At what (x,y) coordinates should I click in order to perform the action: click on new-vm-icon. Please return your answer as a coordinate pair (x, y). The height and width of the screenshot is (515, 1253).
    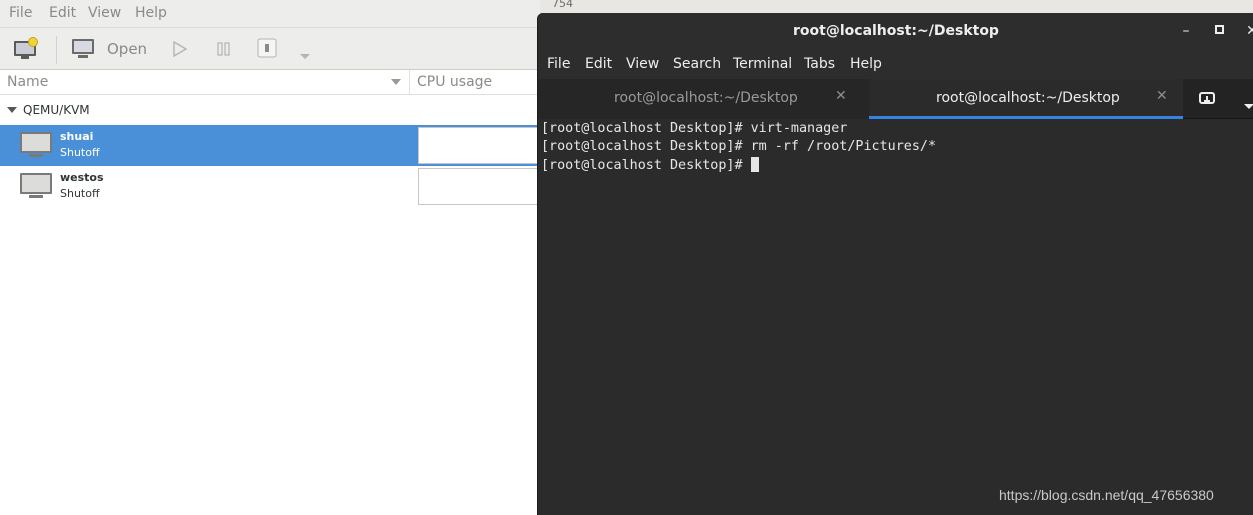
    Looking at the image, I should click on (26, 48).